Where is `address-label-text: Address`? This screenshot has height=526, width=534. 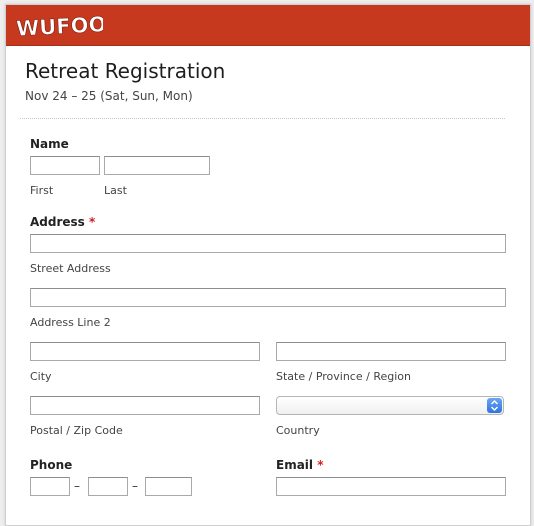 address-label-text: Address is located at coordinates (57, 222).